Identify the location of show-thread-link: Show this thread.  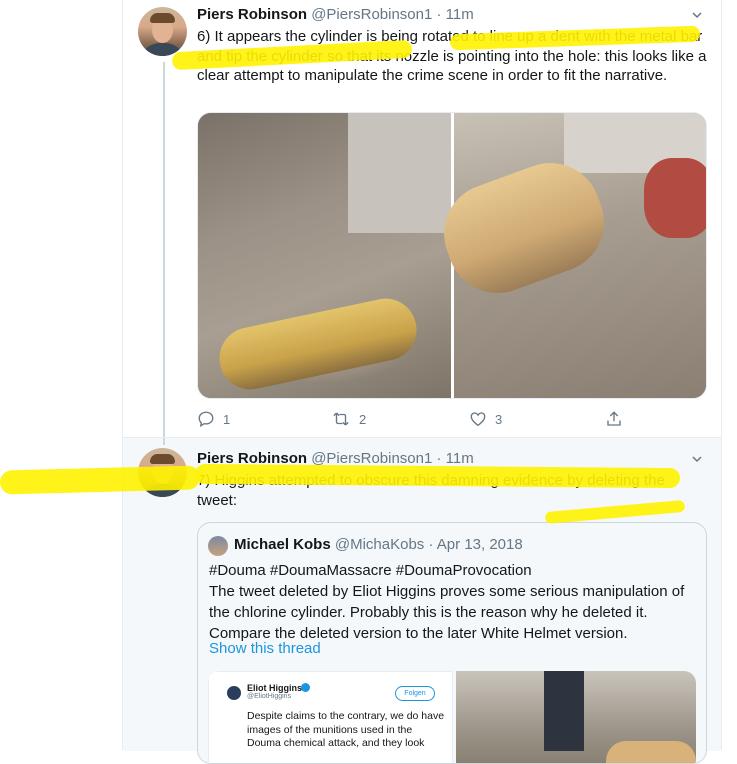
(265, 648).